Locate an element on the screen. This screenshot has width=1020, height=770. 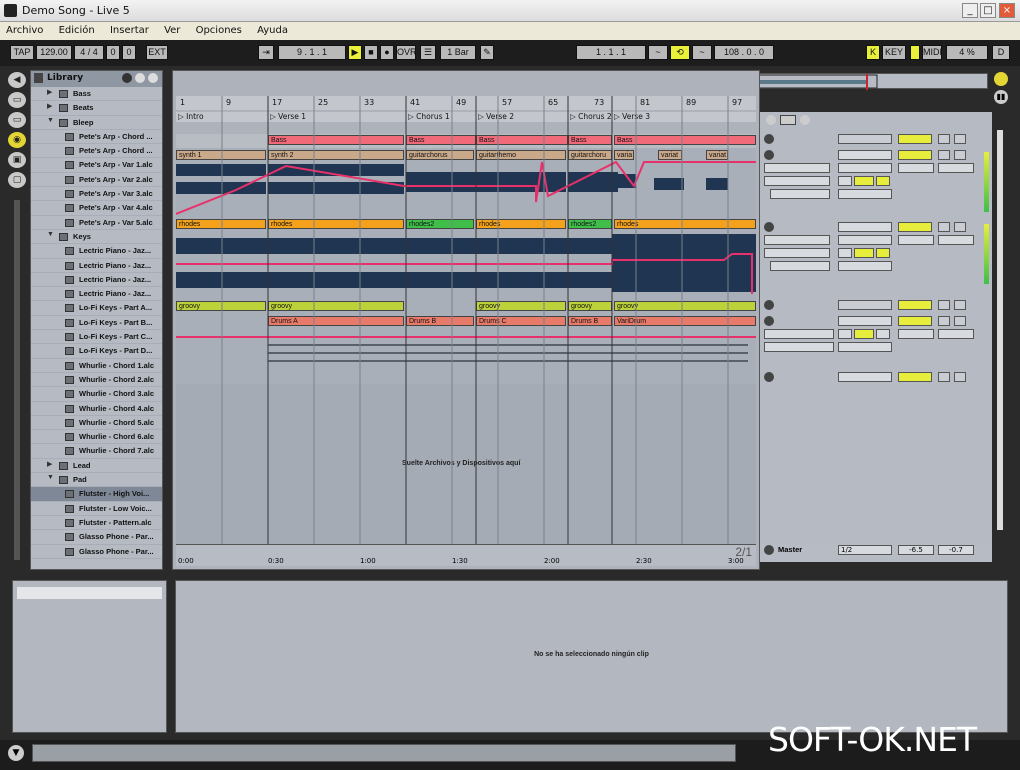
song-position-field: 9 . 1 . 1 is located at coordinates (312, 52).